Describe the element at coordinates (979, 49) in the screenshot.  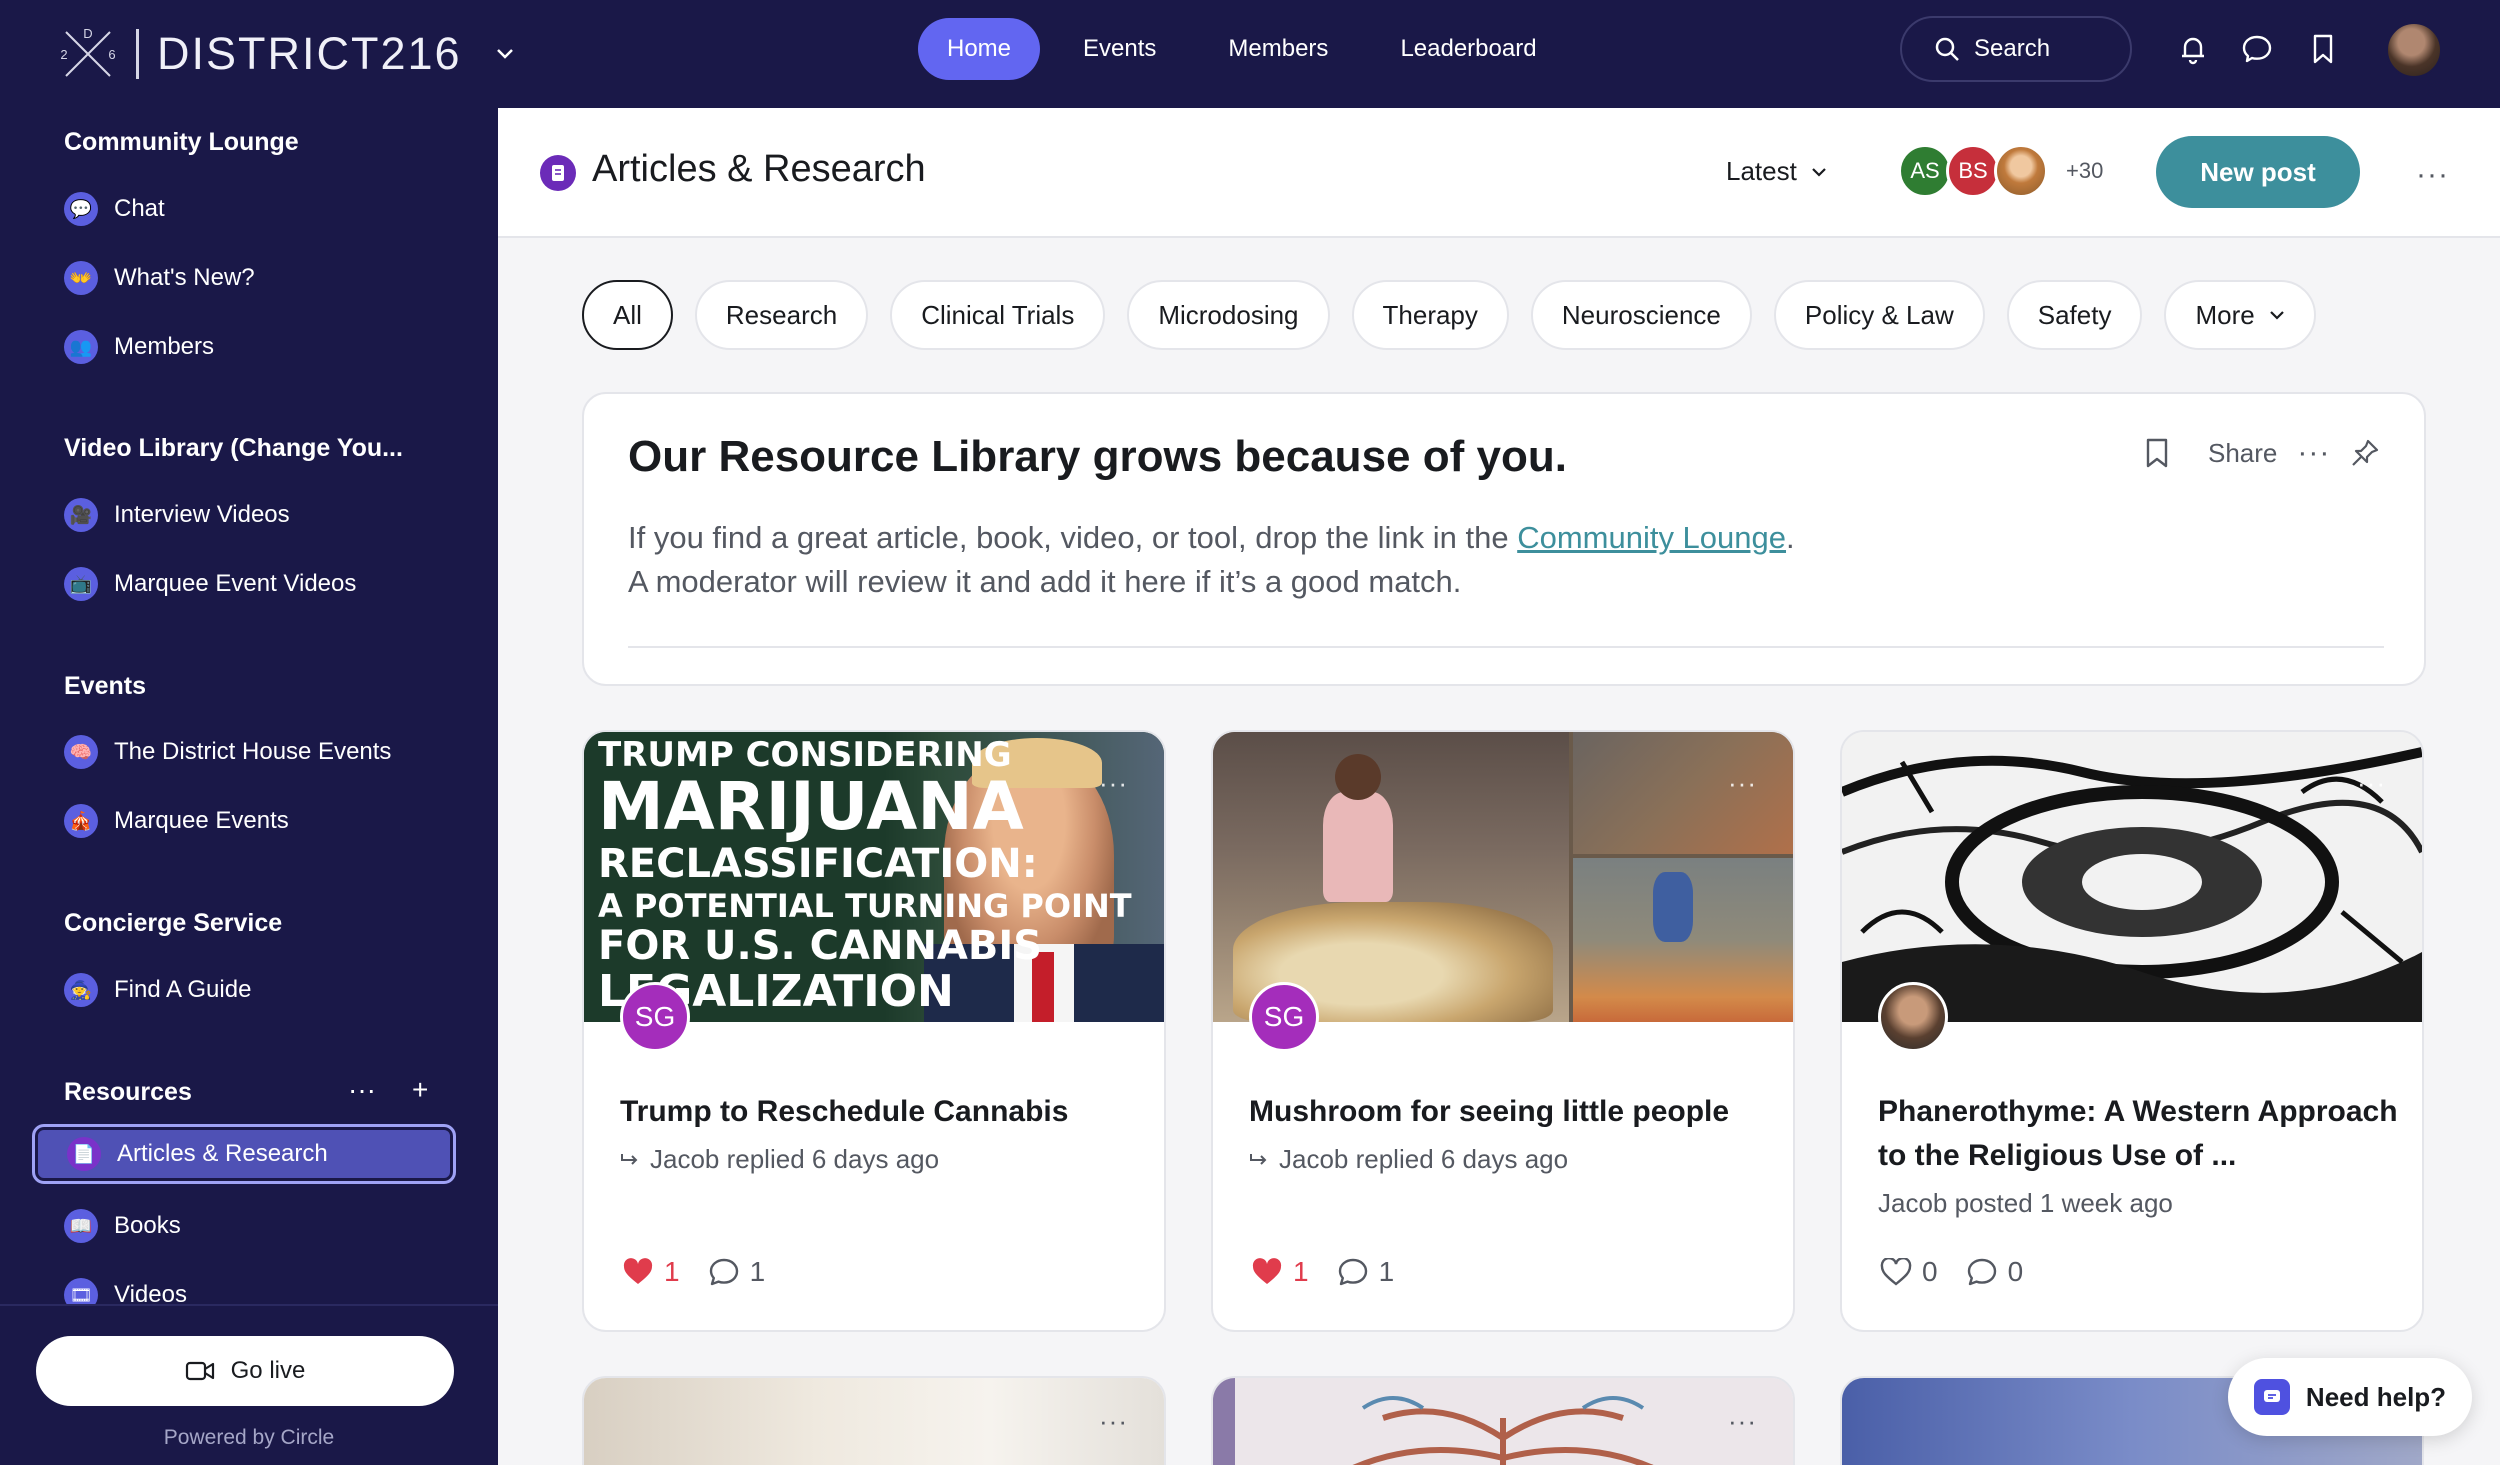
I see `nav-home: Home` at that location.